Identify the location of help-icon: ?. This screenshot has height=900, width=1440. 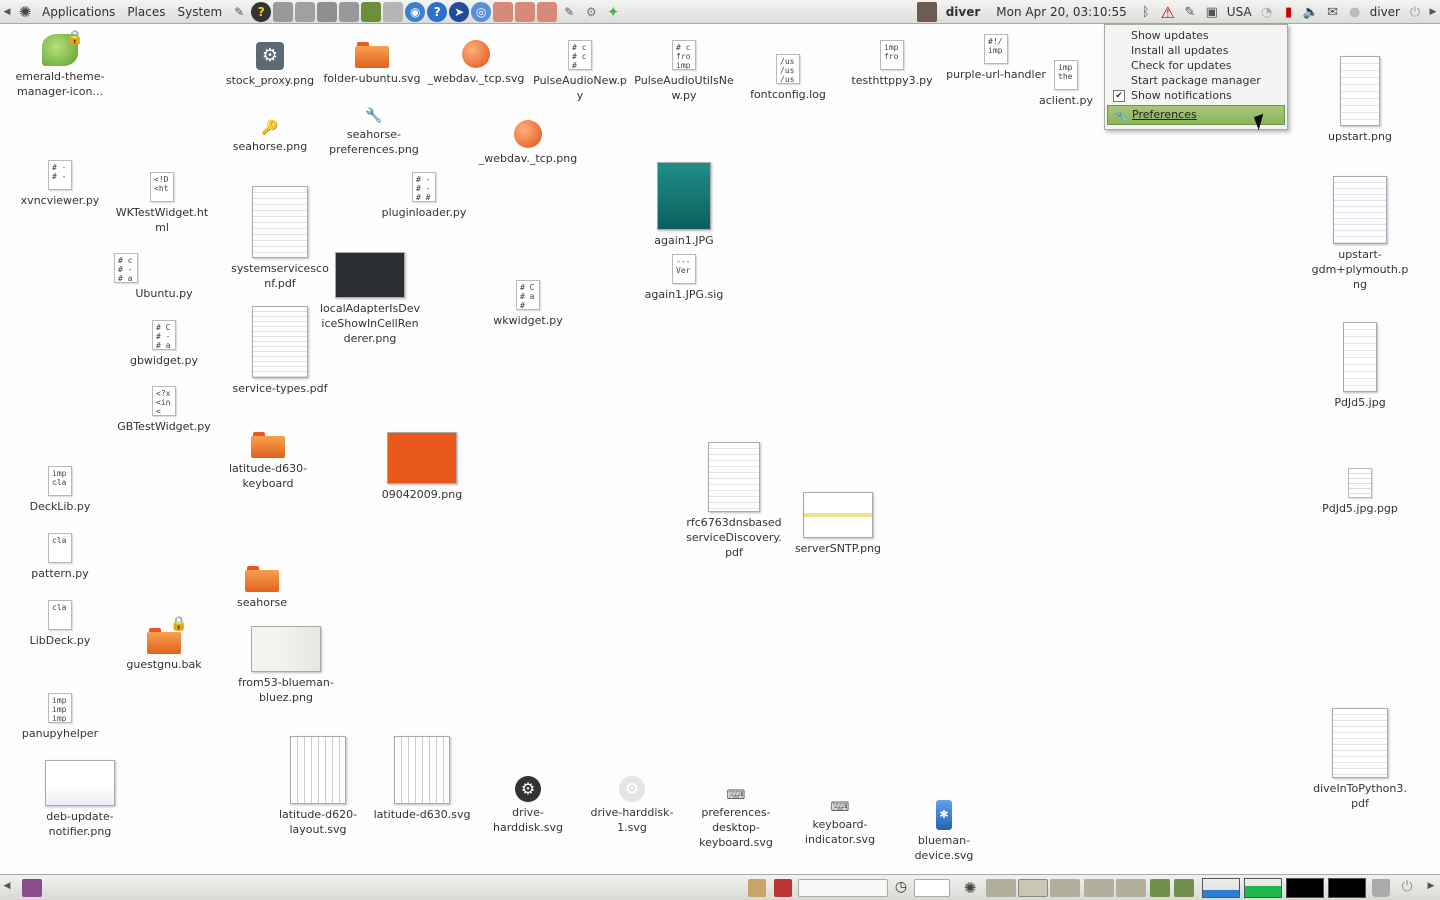
(261, 11).